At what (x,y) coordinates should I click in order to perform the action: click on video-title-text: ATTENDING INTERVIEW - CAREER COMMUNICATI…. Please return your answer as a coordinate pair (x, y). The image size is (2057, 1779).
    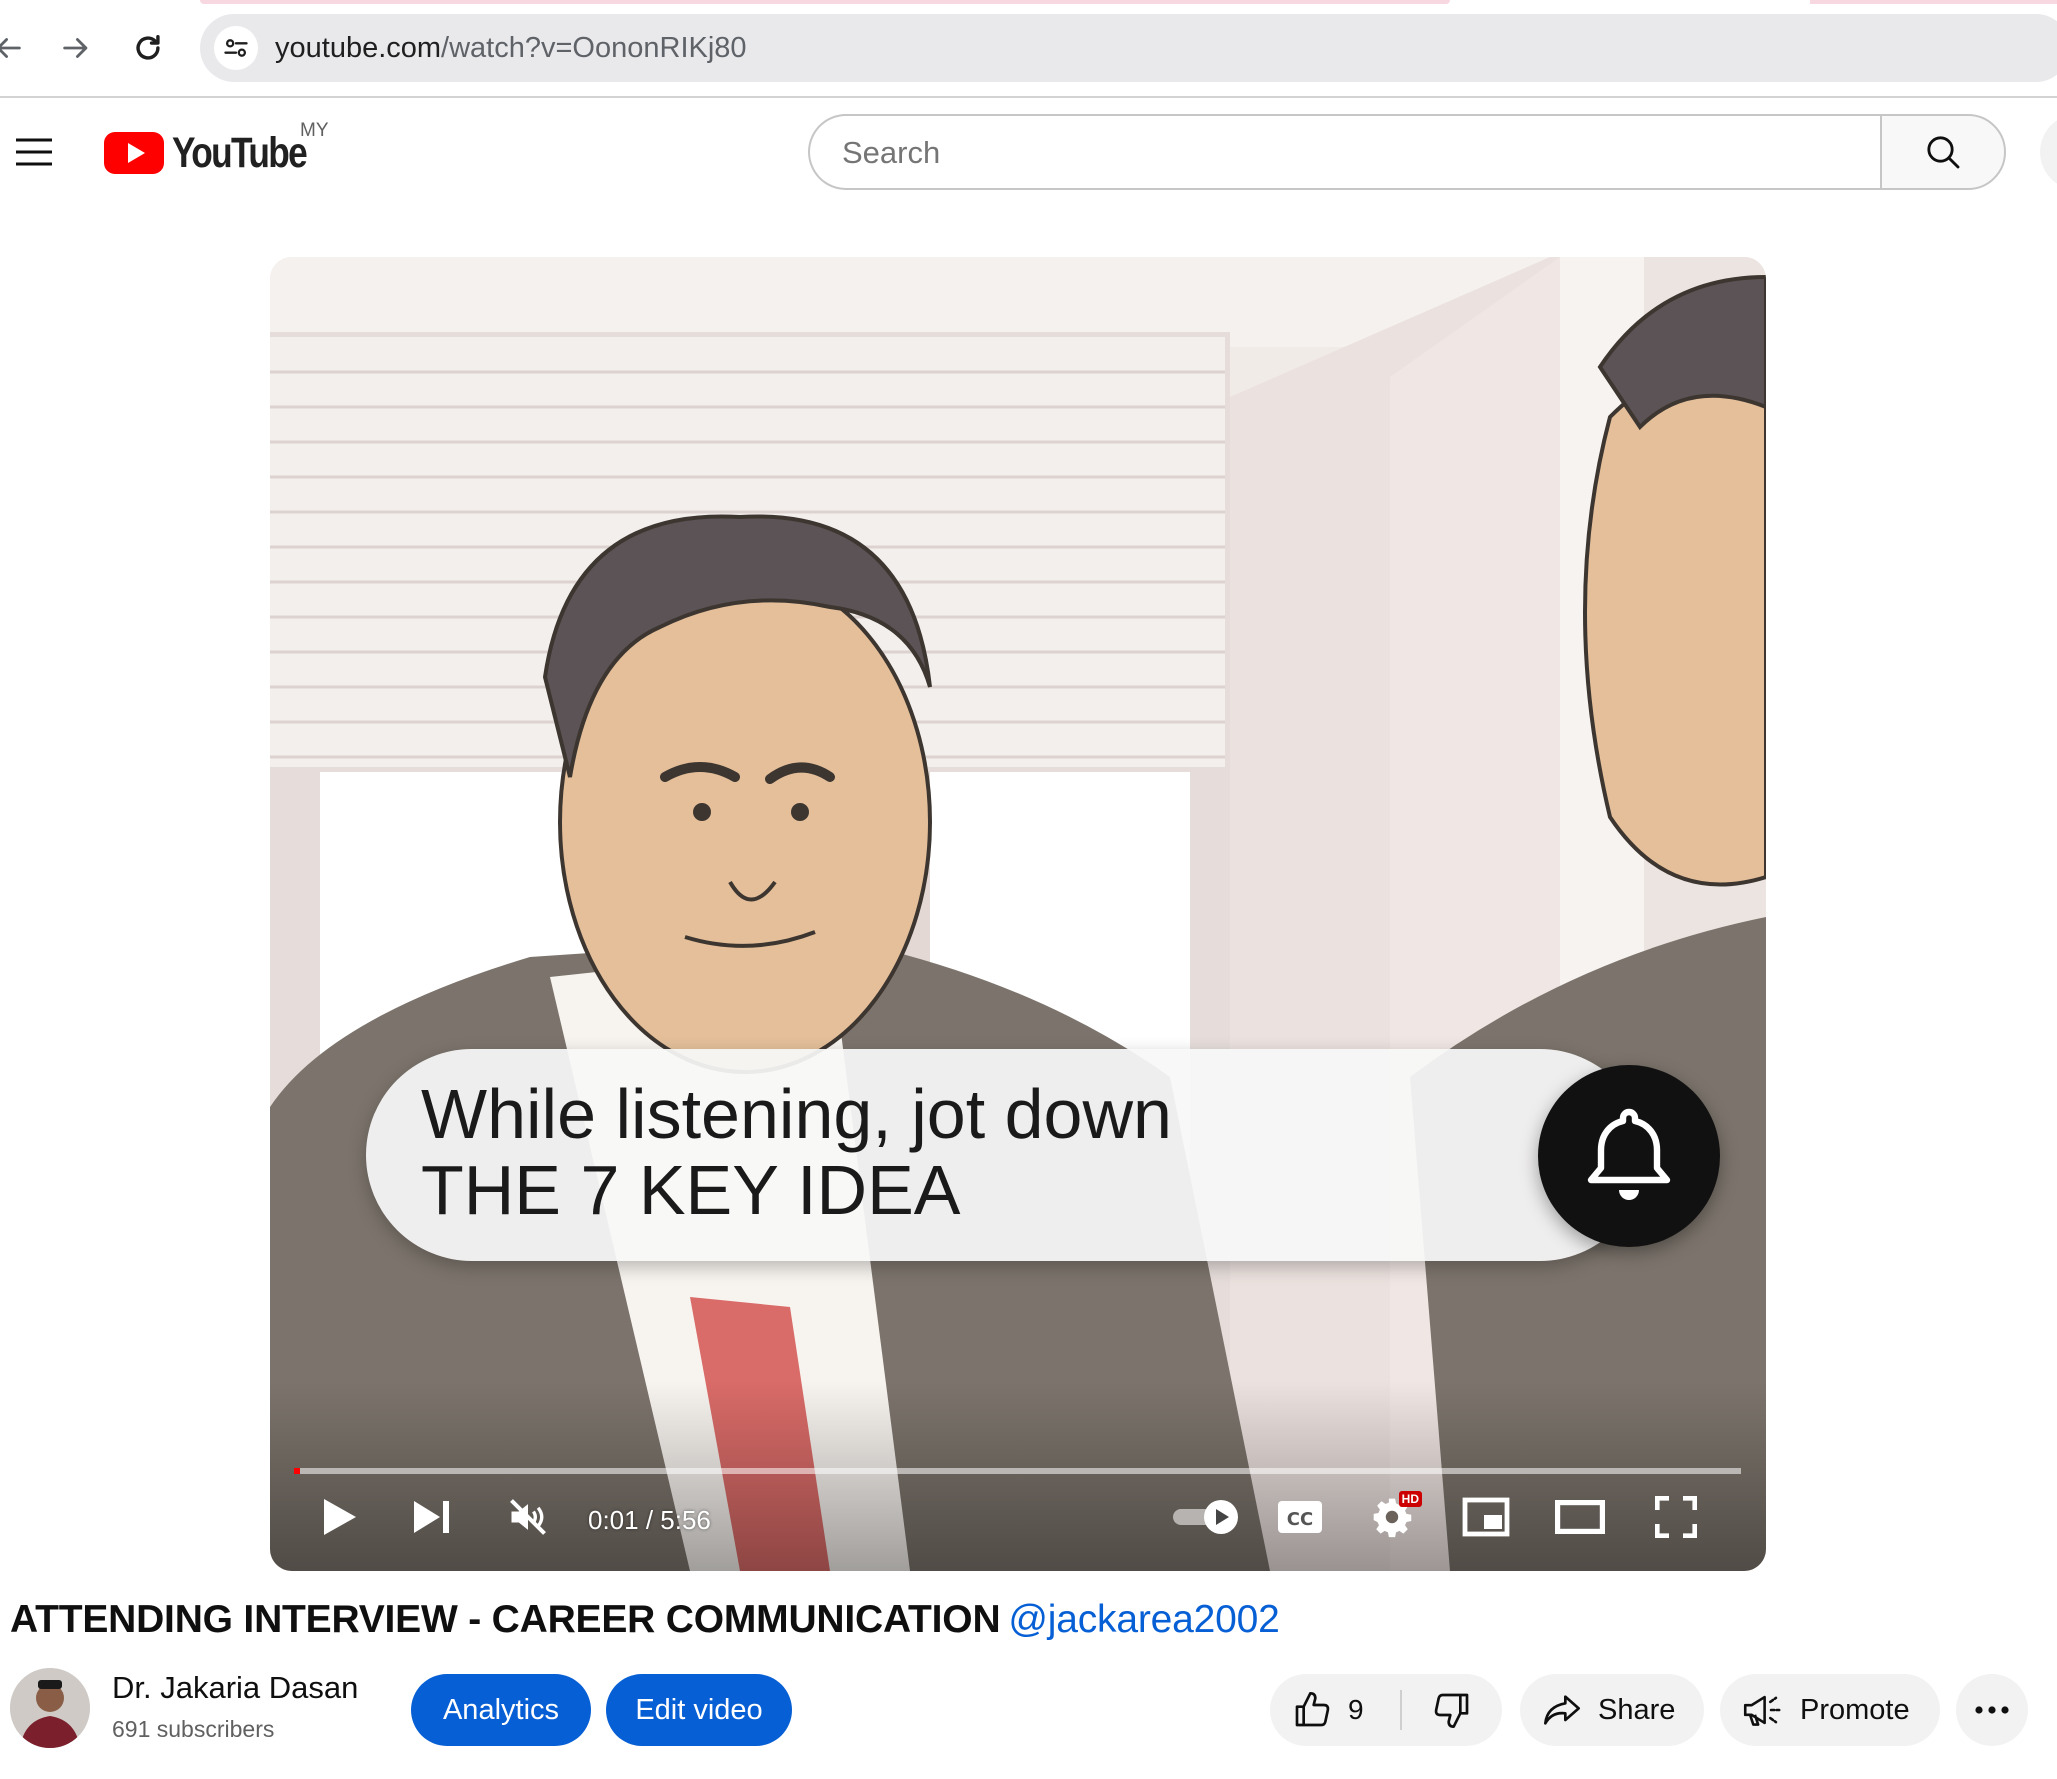
    Looking at the image, I should click on (505, 1619).